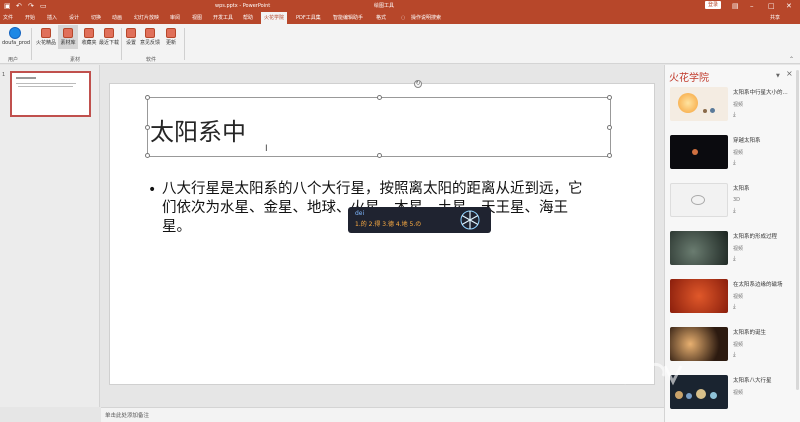 The height and width of the screenshot is (422, 800). What do you see at coordinates (732, 205) in the screenshot?
I see `list-item: 太阳系 3D ⤓` at bounding box center [732, 205].